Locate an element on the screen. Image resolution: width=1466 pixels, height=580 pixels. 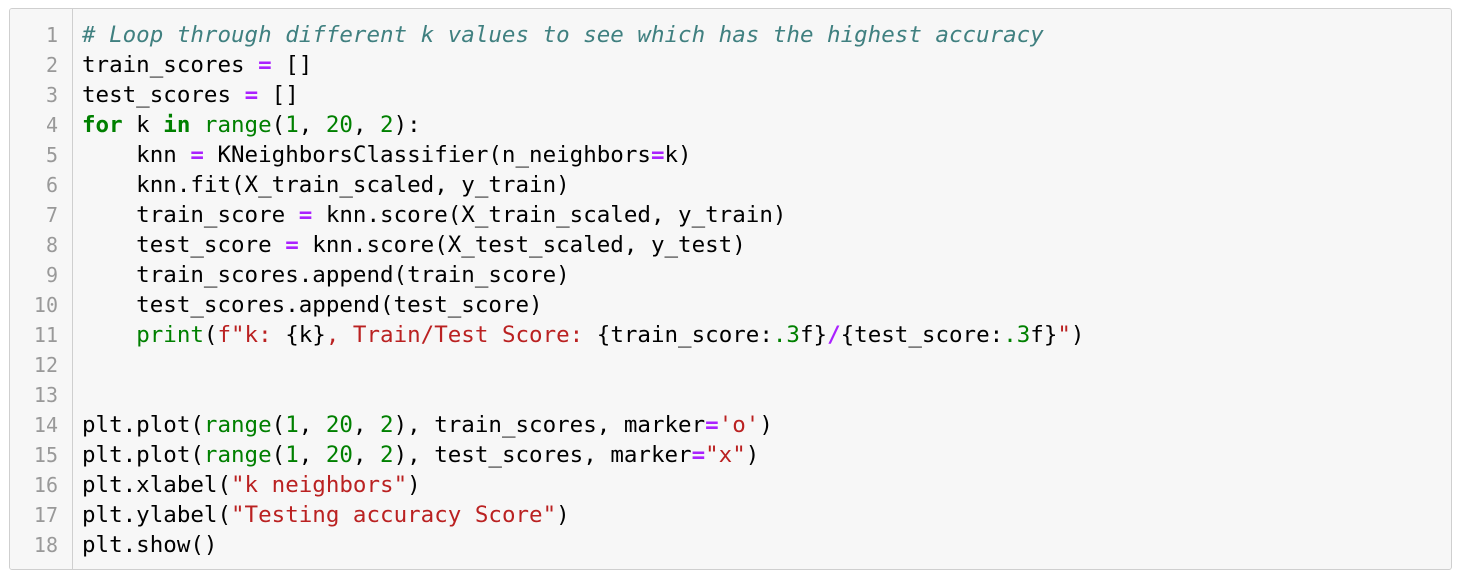
line-number: 17 is located at coordinates (45, 515).